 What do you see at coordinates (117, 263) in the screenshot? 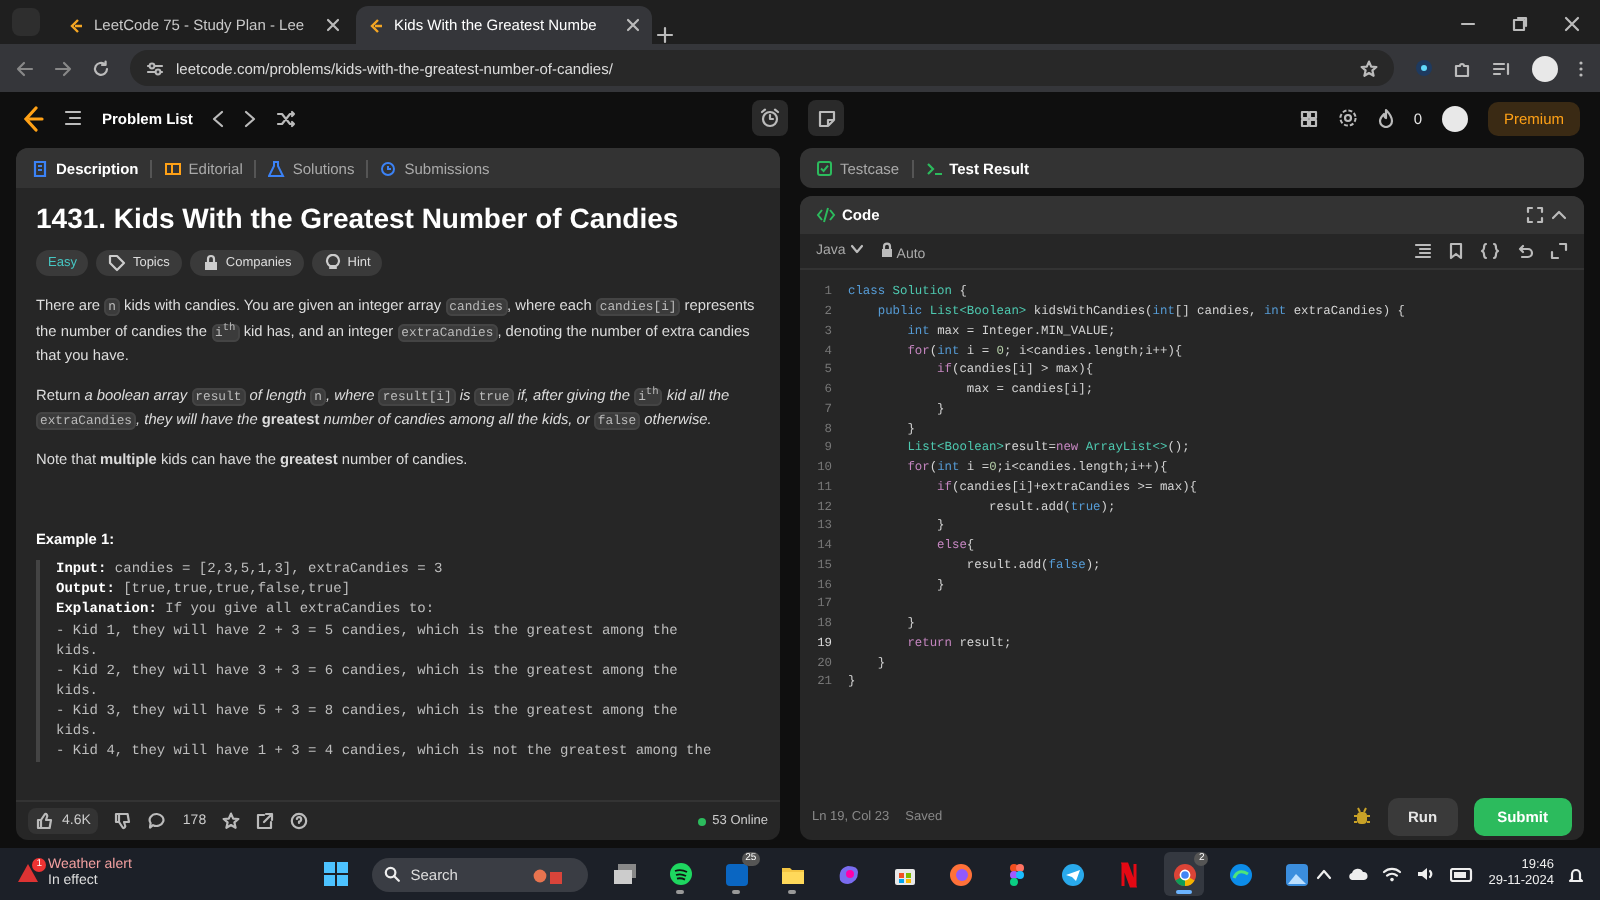
I see `tag-icon` at bounding box center [117, 263].